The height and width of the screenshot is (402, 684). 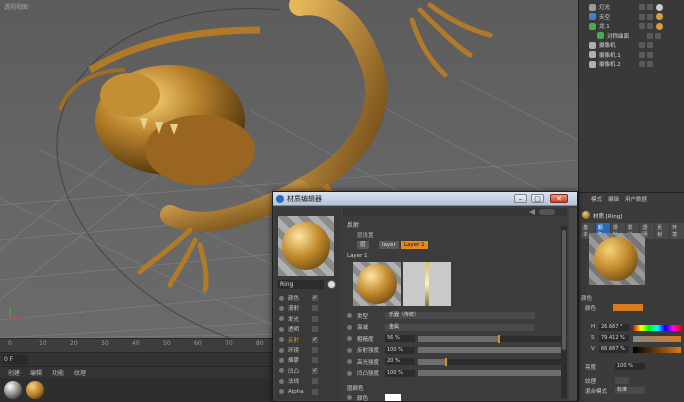 I want to click on close-button: ✕, so click(x=559, y=198).